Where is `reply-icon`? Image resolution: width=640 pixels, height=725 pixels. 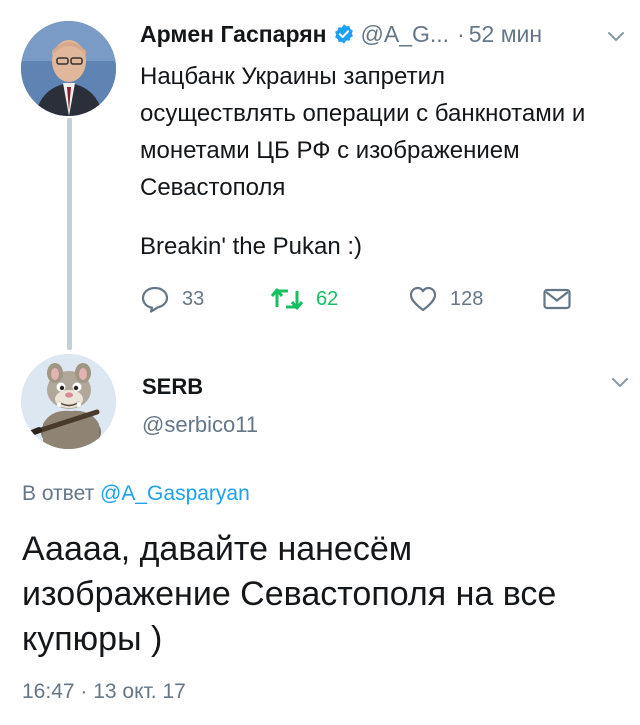
reply-icon is located at coordinates (155, 299).